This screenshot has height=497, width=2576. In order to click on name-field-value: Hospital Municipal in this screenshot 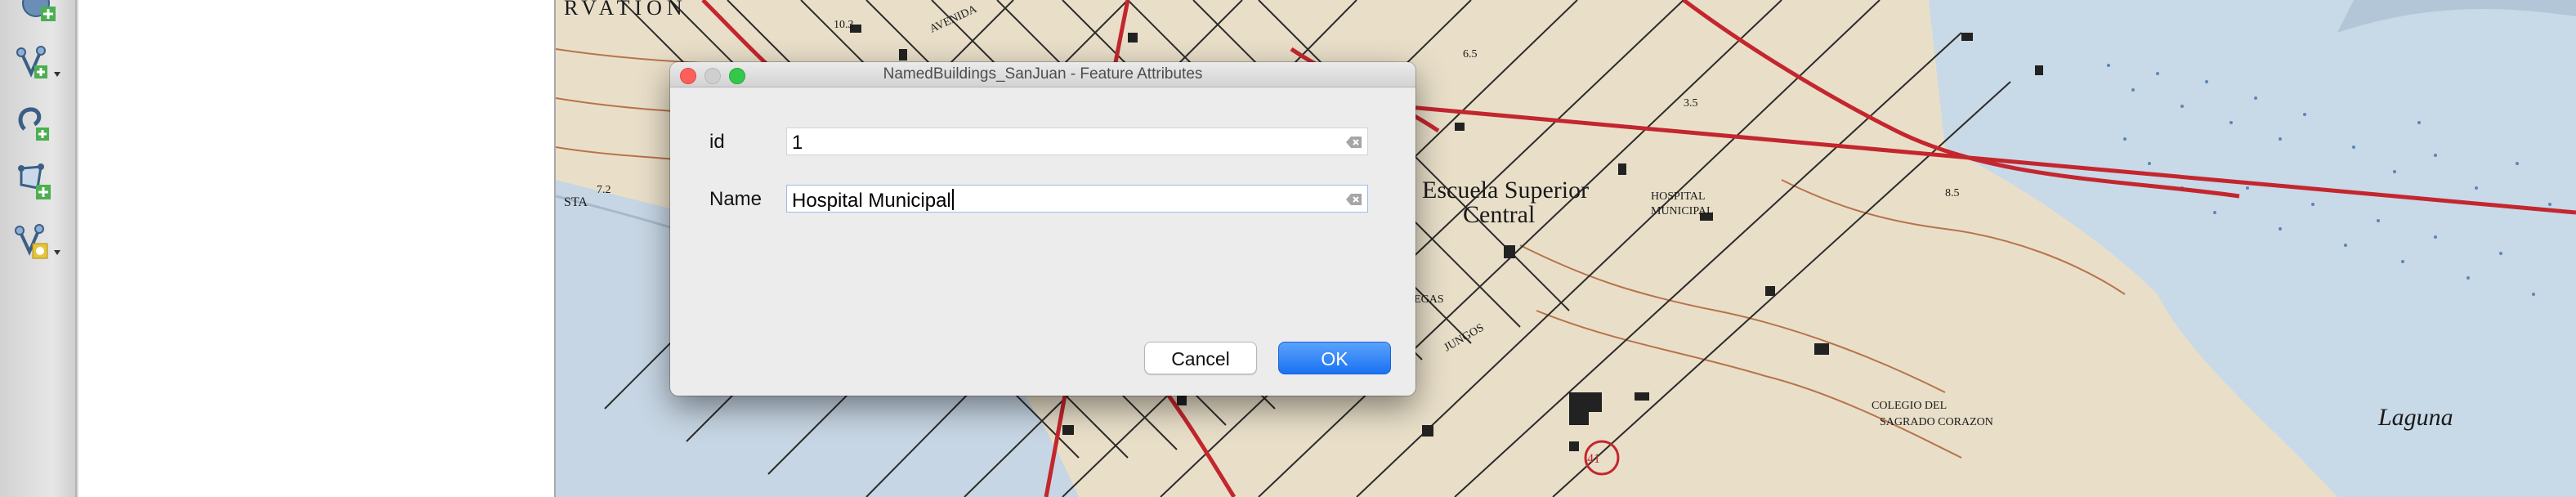, I will do `click(873, 201)`.